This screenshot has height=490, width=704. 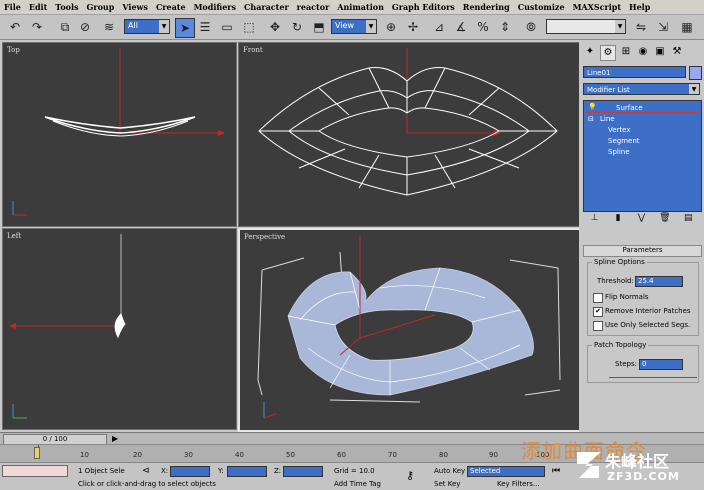 I want to click on maxscript-listener, so click(x=35, y=471).